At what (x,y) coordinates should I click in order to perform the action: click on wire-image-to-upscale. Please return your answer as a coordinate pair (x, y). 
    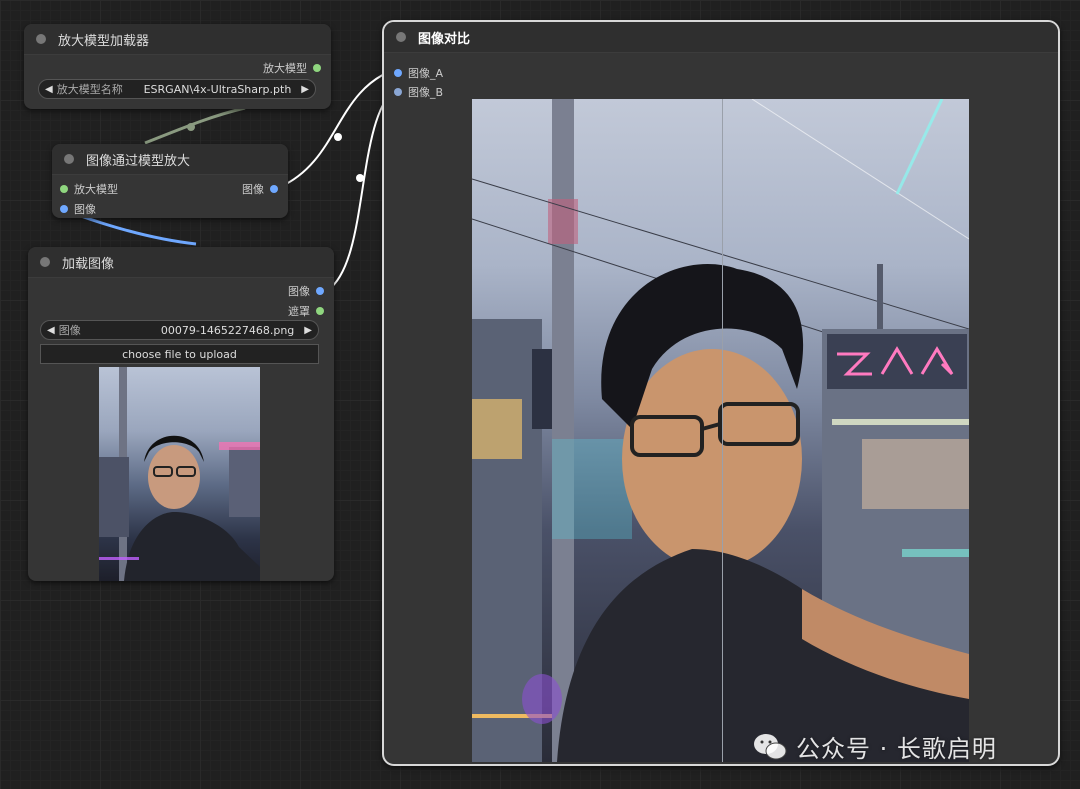
    Looking at the image, I should click on (137, 229).